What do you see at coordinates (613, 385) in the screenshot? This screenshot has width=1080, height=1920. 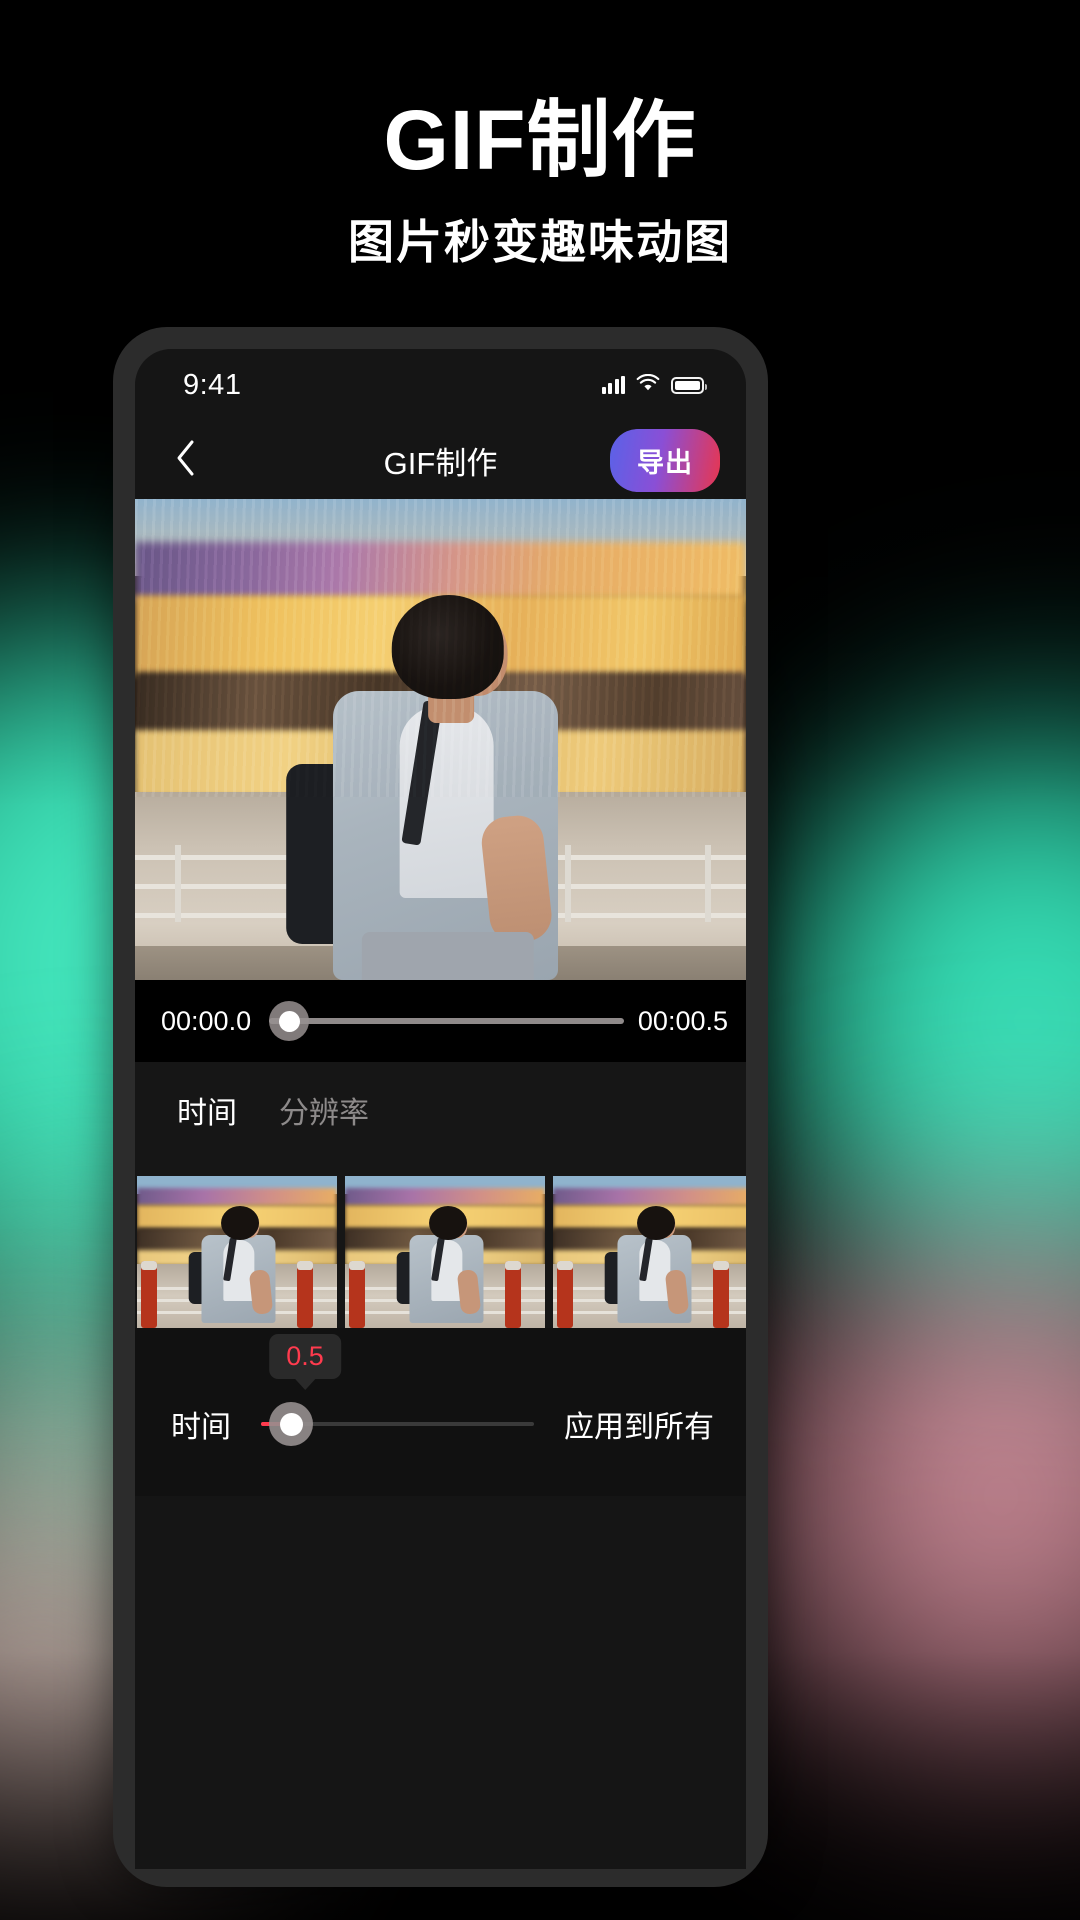 I see `cellular-signal-icon` at bounding box center [613, 385].